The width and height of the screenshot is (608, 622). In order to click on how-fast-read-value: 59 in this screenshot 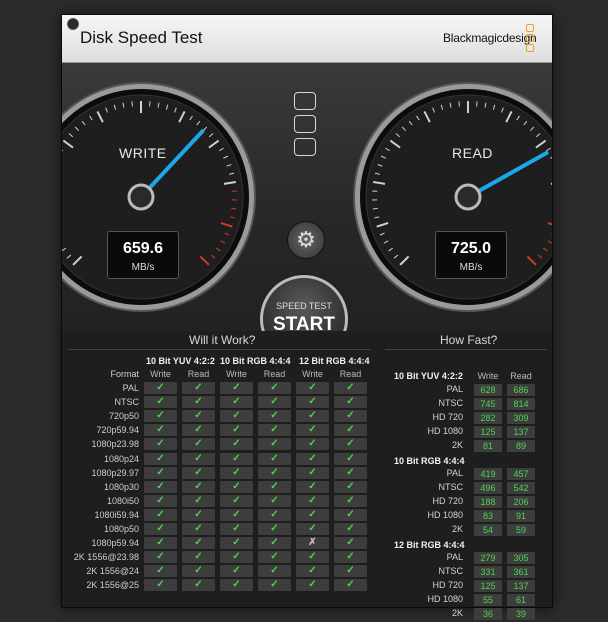, I will do `click(521, 530)`.